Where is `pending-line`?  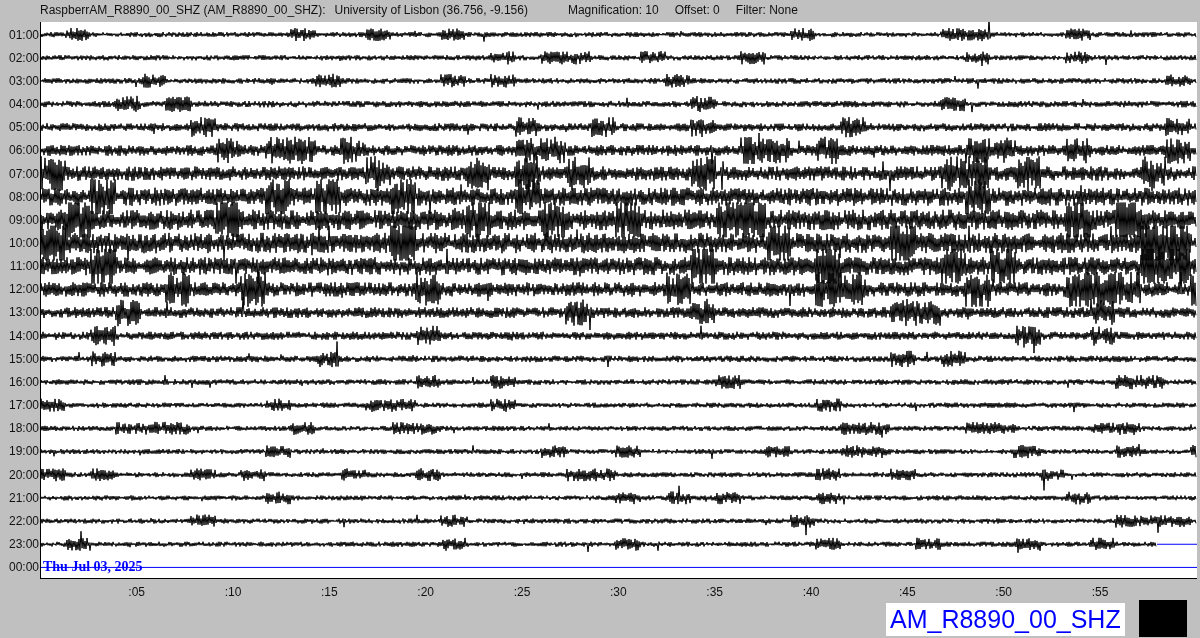
pending-line is located at coordinates (1176, 544).